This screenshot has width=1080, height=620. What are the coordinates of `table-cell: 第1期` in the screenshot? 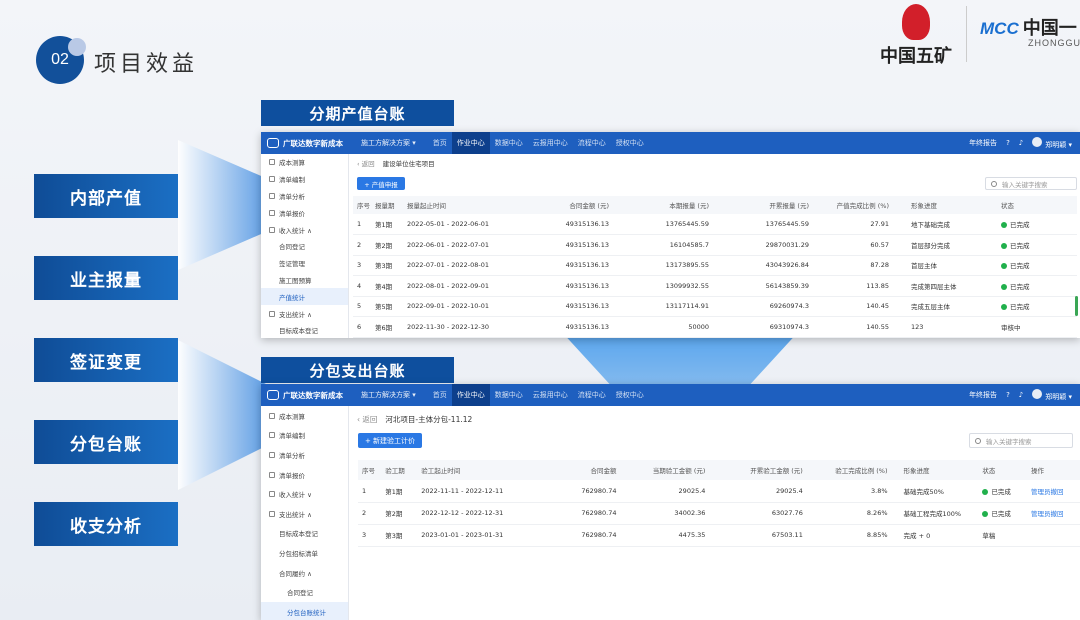 It's located at (399, 491).